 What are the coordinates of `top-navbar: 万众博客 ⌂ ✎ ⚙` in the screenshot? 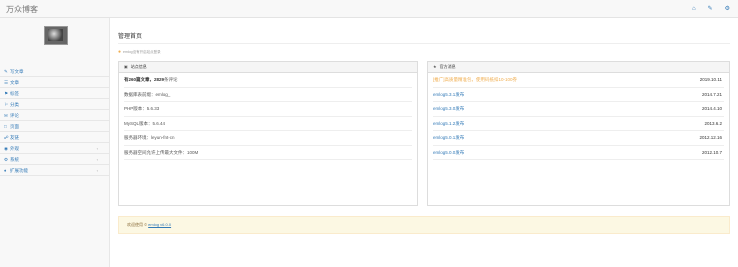 It's located at (369, 9).